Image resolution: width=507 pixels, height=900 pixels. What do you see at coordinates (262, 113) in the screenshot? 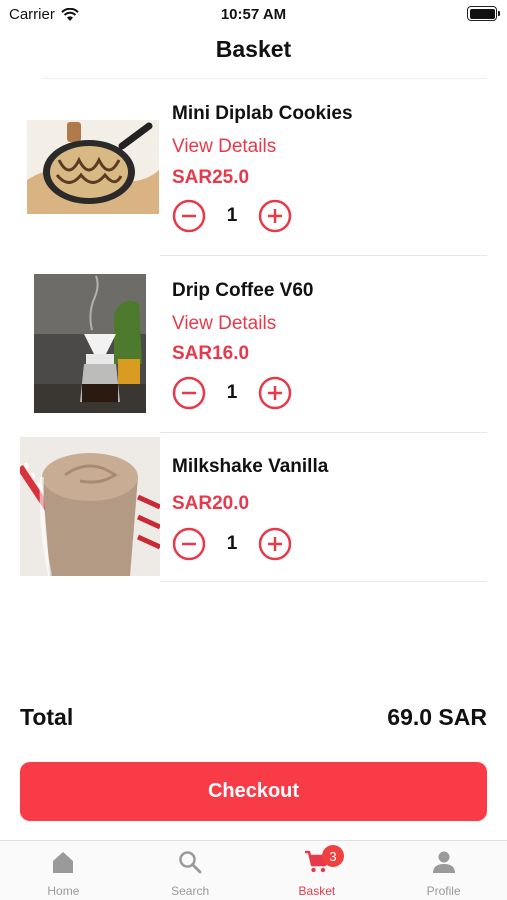
I see `item-name: Mini Diplab Cookies` at bounding box center [262, 113].